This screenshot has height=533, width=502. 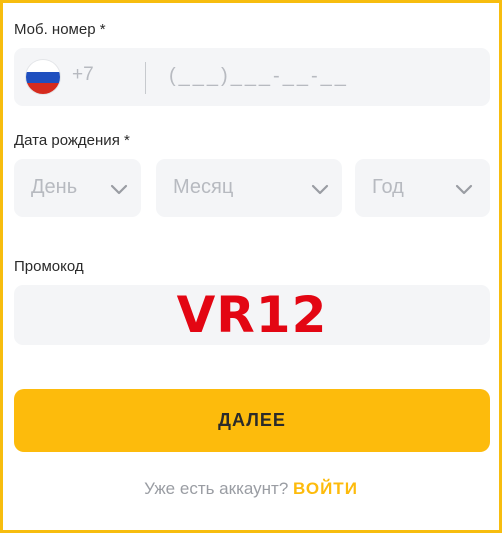 What do you see at coordinates (252, 420) in the screenshot?
I see `next-button: ДАЛЕЕ` at bounding box center [252, 420].